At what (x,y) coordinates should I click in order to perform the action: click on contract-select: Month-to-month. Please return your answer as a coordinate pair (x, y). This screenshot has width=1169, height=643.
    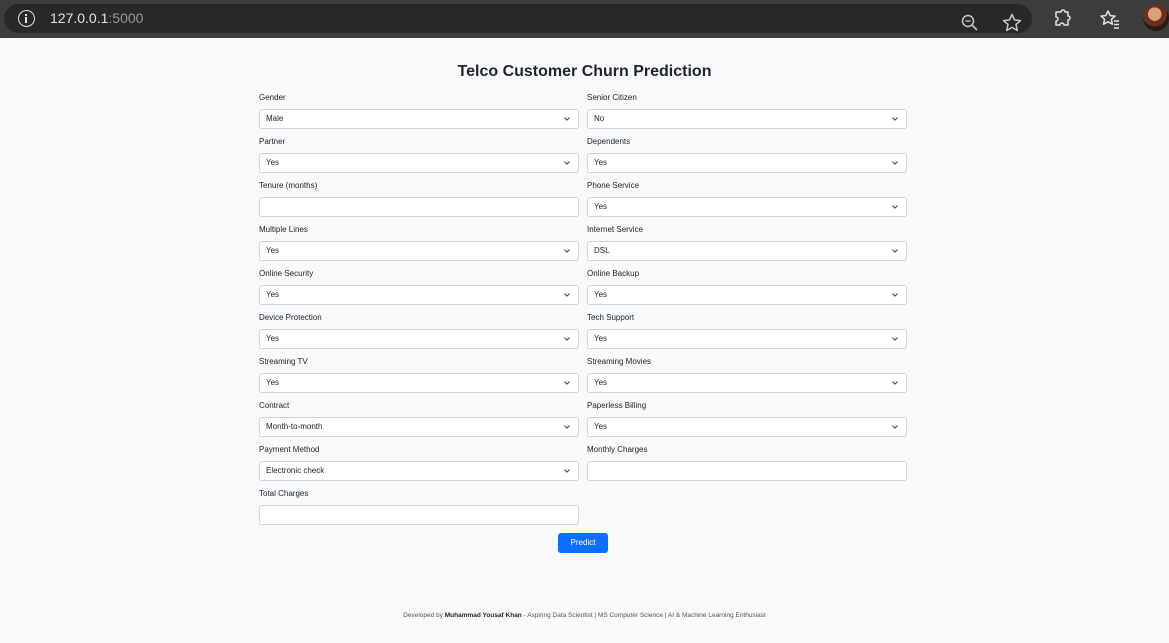
    Looking at the image, I should click on (419, 427).